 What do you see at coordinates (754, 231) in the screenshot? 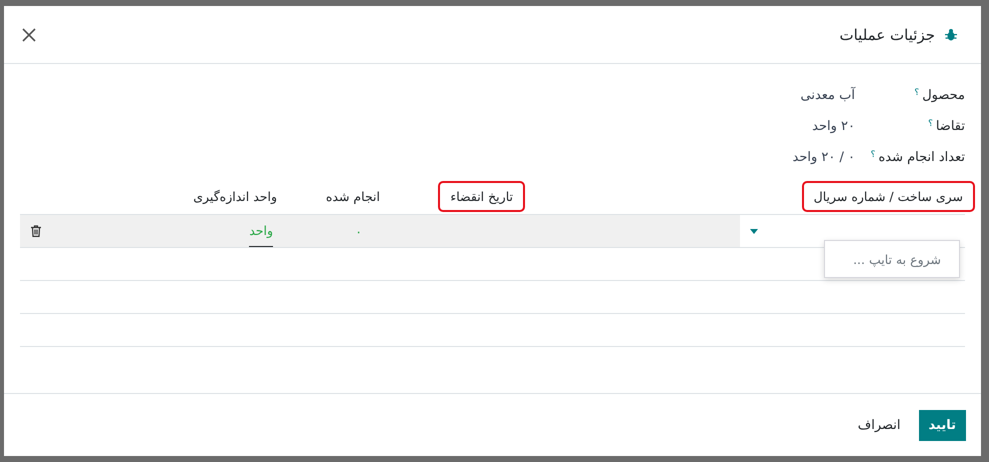
I see `caret-icon` at bounding box center [754, 231].